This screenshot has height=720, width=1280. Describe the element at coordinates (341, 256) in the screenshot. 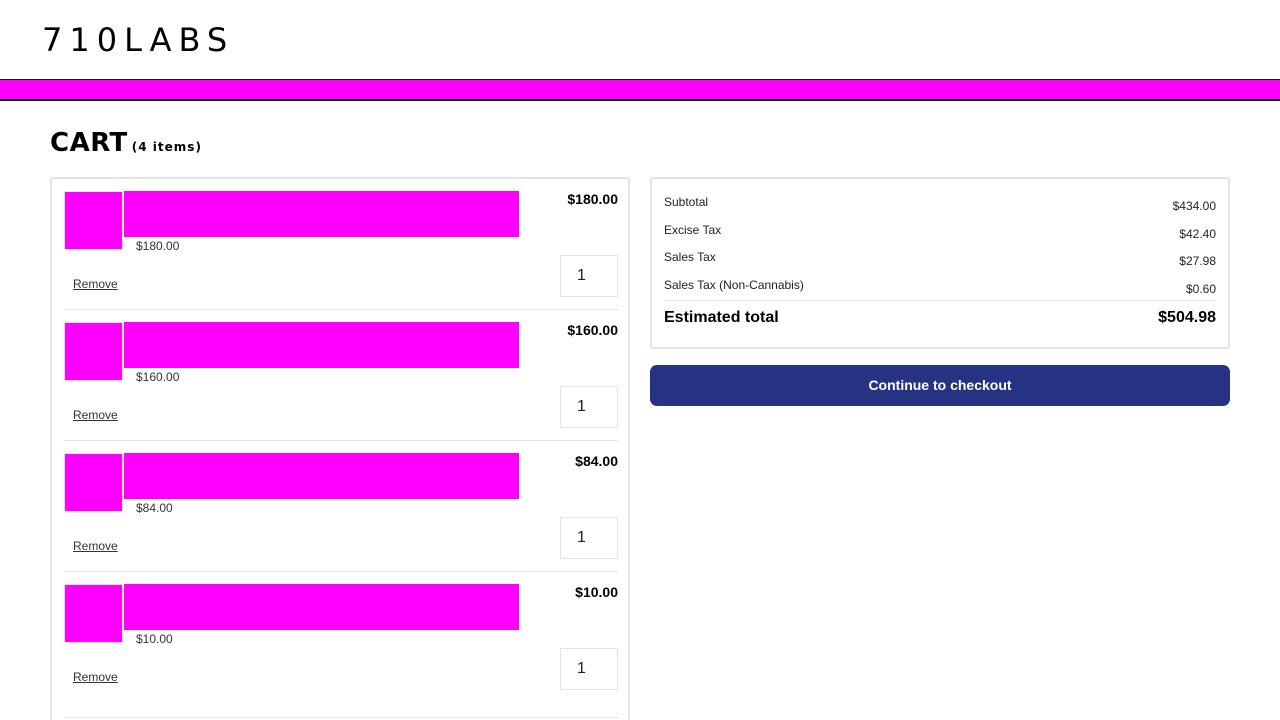

I see `cart-item: $180.00 Remove $180.00 1` at that location.